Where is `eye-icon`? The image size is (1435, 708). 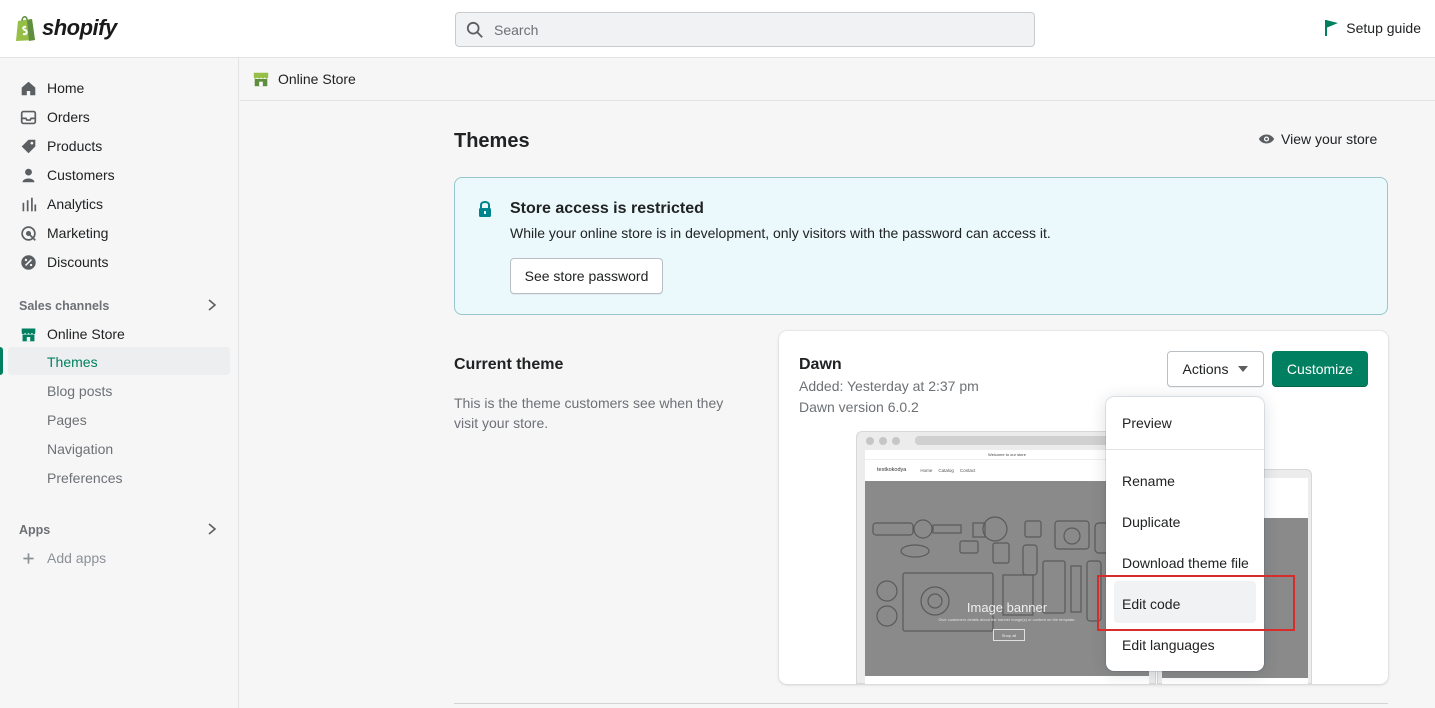 eye-icon is located at coordinates (1266, 139).